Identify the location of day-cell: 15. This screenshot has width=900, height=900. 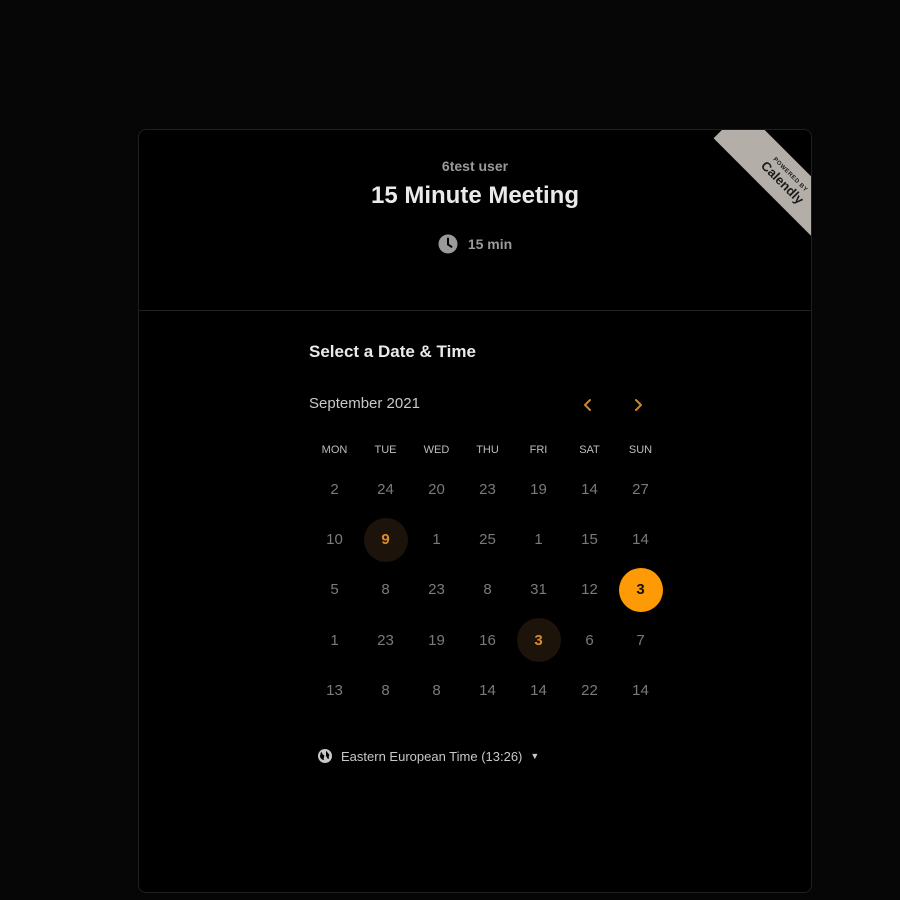
(589, 539).